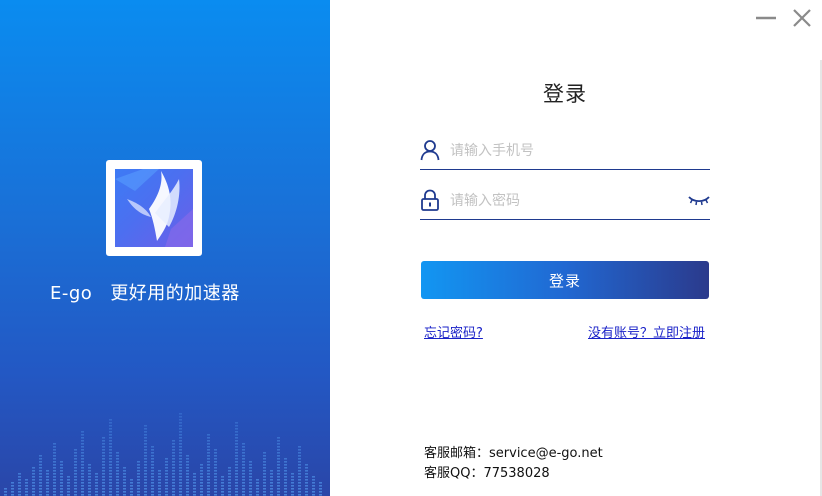 This screenshot has width=822, height=496. I want to click on equalizer-decoration, so click(163, 454).